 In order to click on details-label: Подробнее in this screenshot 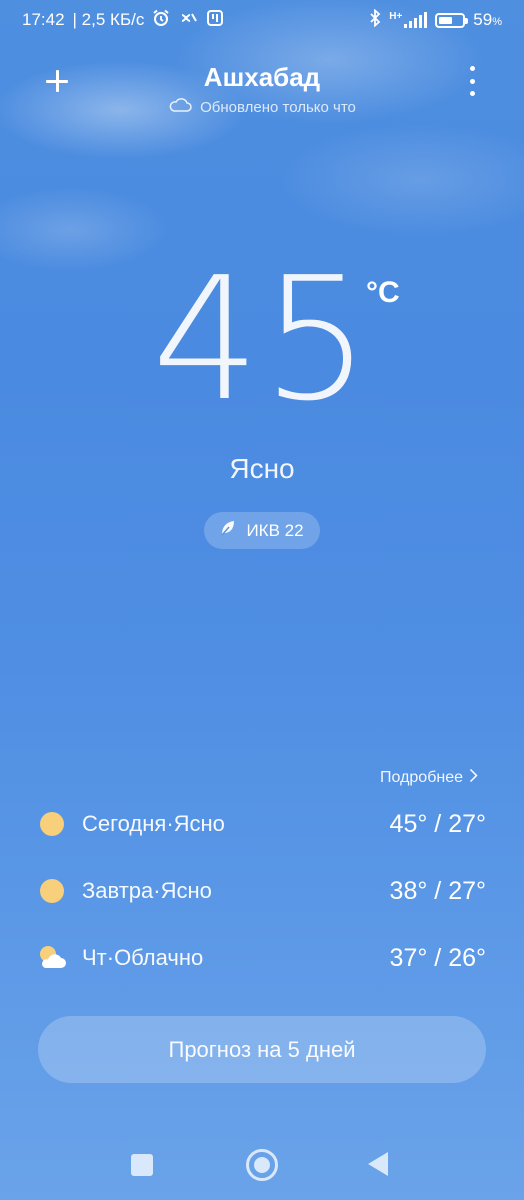, I will do `click(421, 777)`.